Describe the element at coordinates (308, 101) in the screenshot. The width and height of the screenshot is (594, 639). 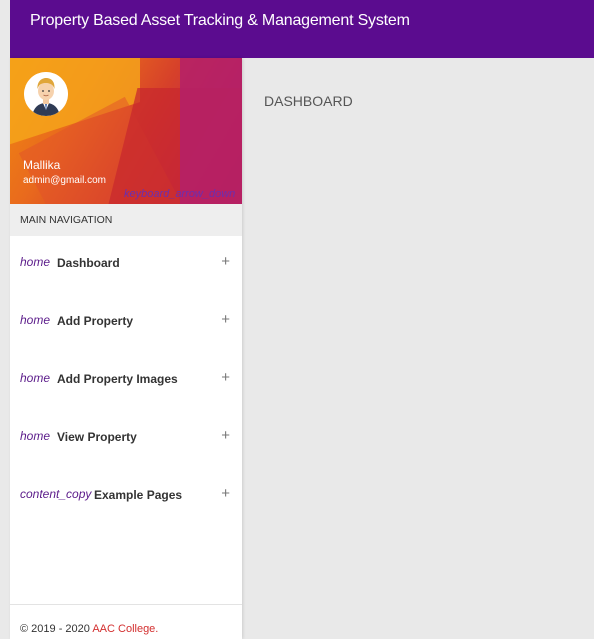
I see `page-title: DASHBOARD` at that location.